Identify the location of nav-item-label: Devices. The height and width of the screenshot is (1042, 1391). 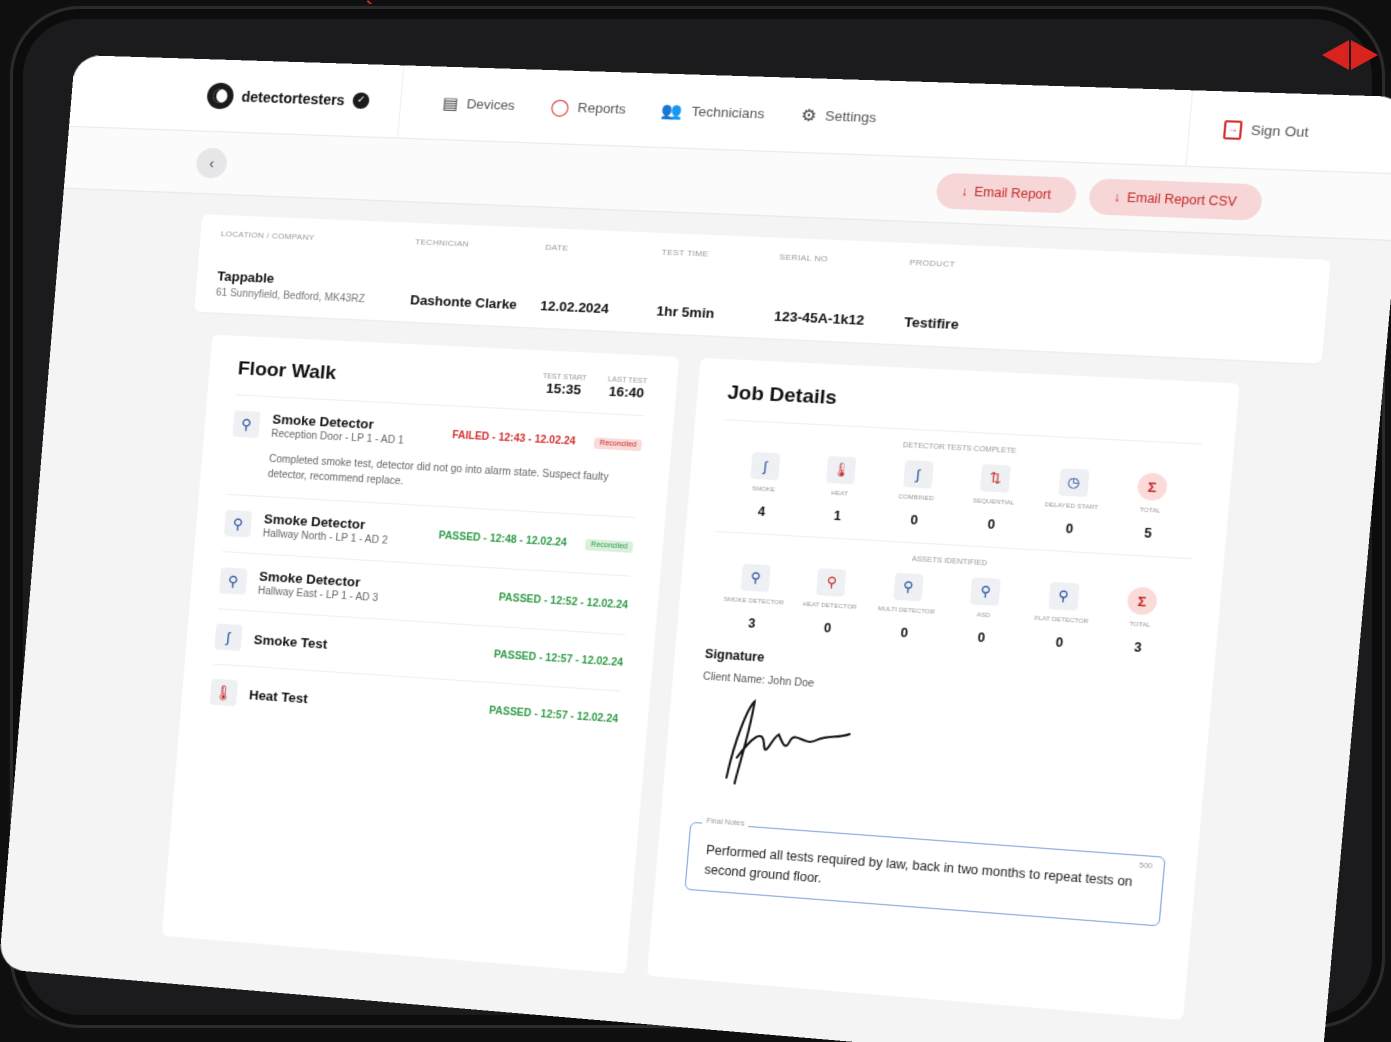
(490, 105).